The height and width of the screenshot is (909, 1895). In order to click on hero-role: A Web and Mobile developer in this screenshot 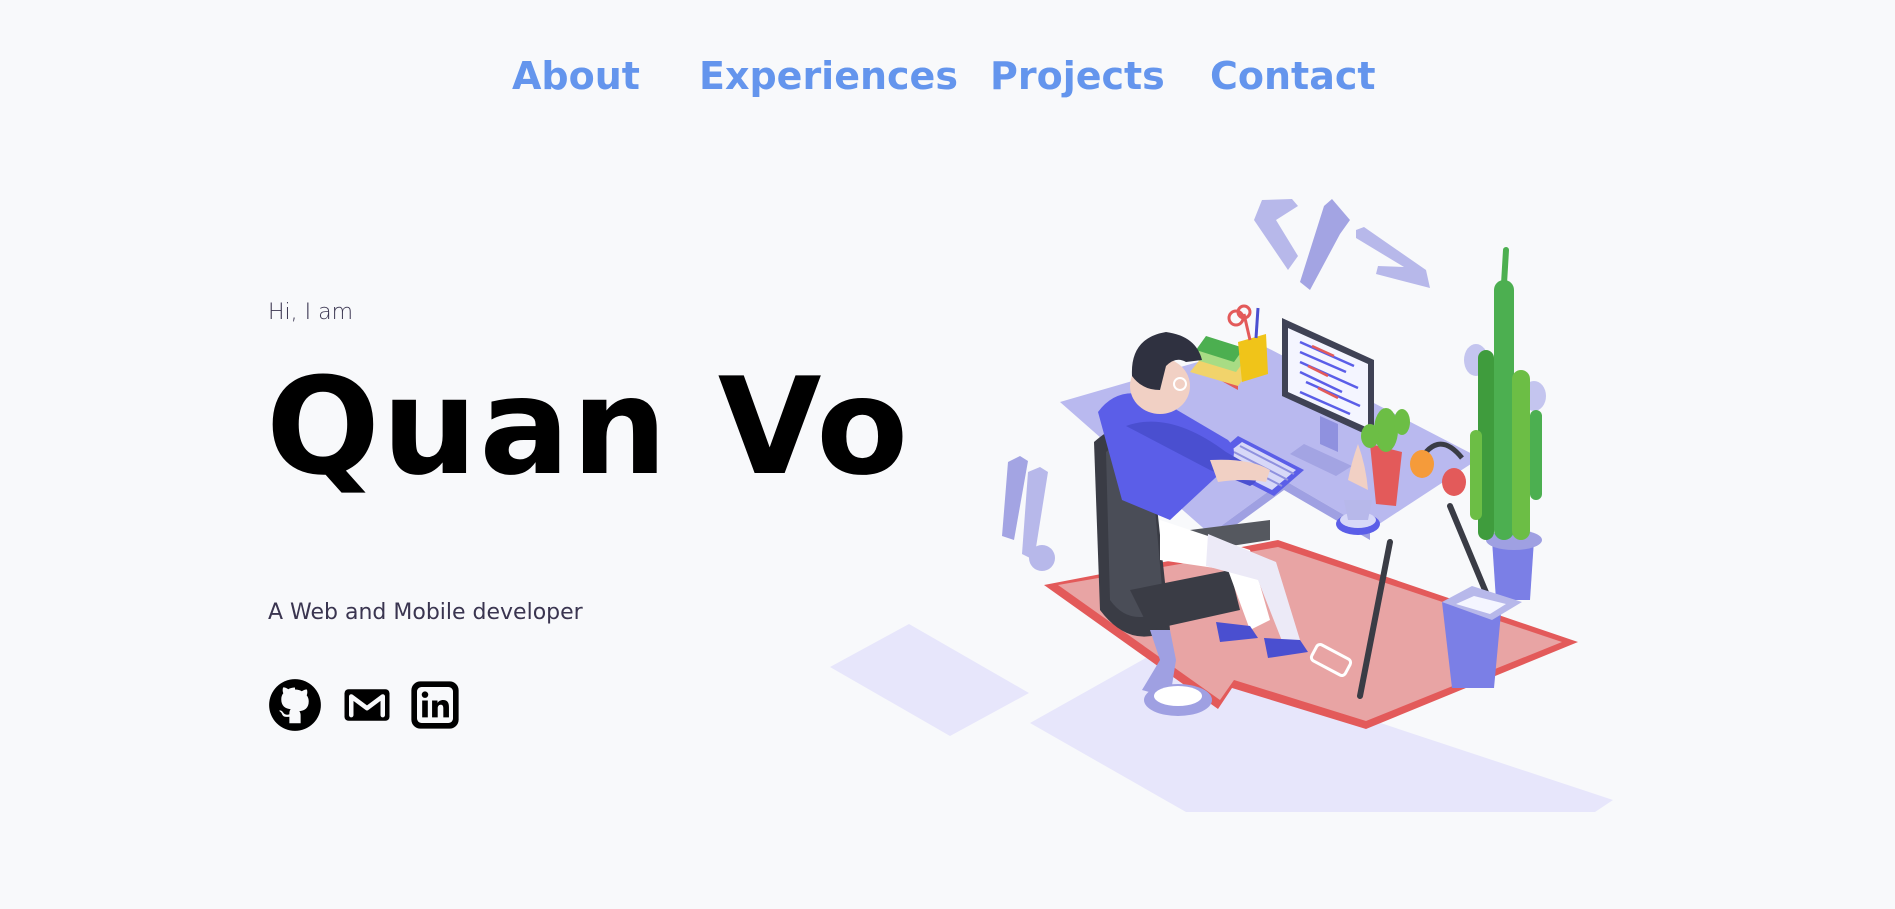, I will do `click(425, 612)`.